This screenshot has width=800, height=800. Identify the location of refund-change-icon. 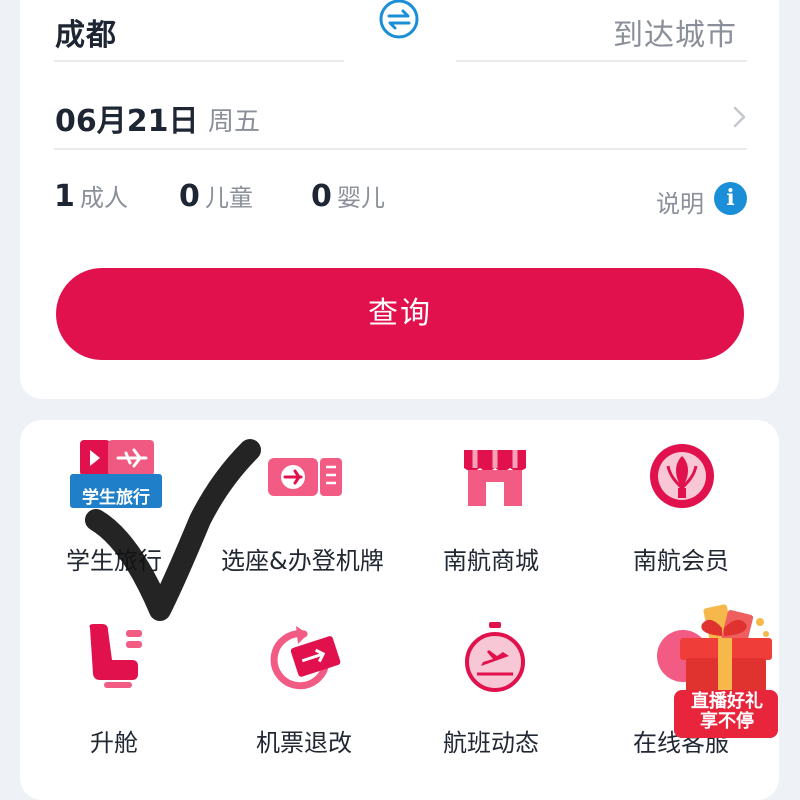
(305, 658).